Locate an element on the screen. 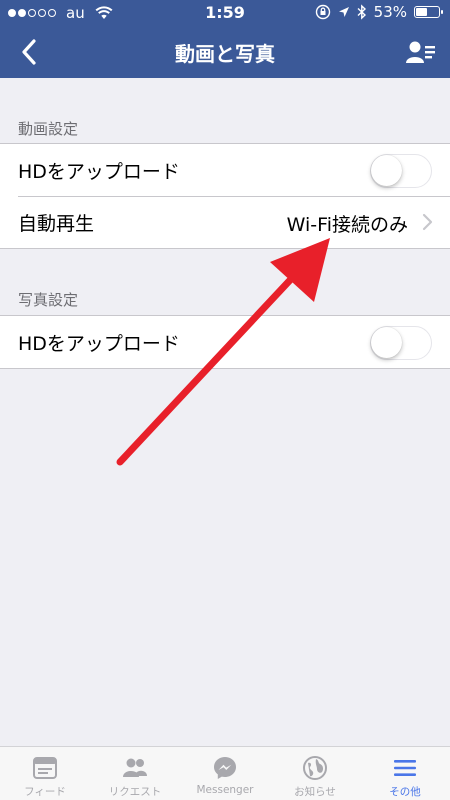 The width and height of the screenshot is (450, 800). autoplay-row: 自動再生 Wi-Fi接続のみ is located at coordinates (225, 222).